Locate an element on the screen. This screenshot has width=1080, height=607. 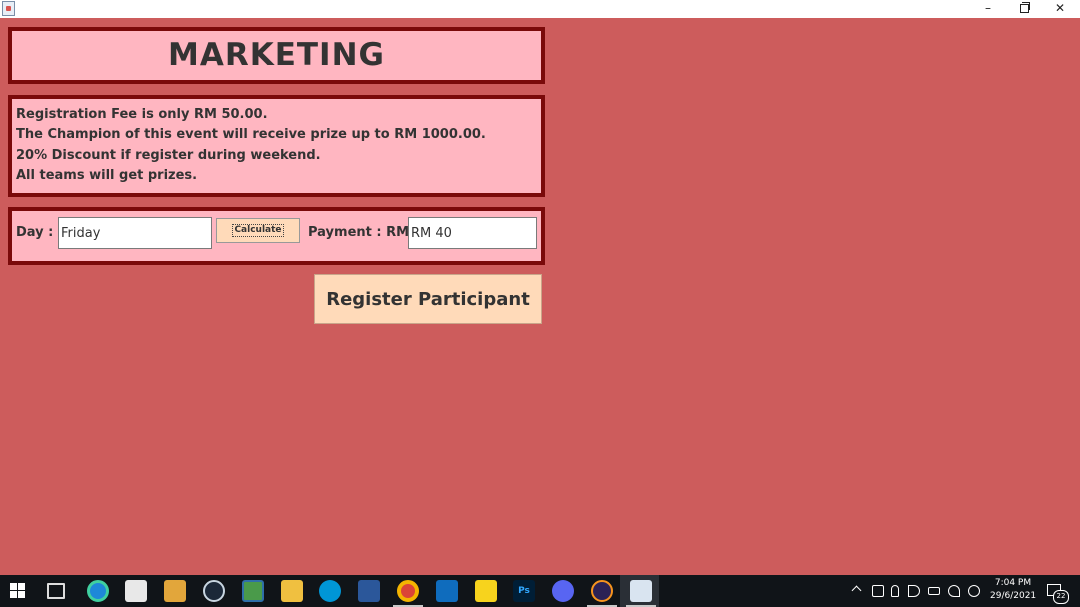
word-icon is located at coordinates (369, 591).